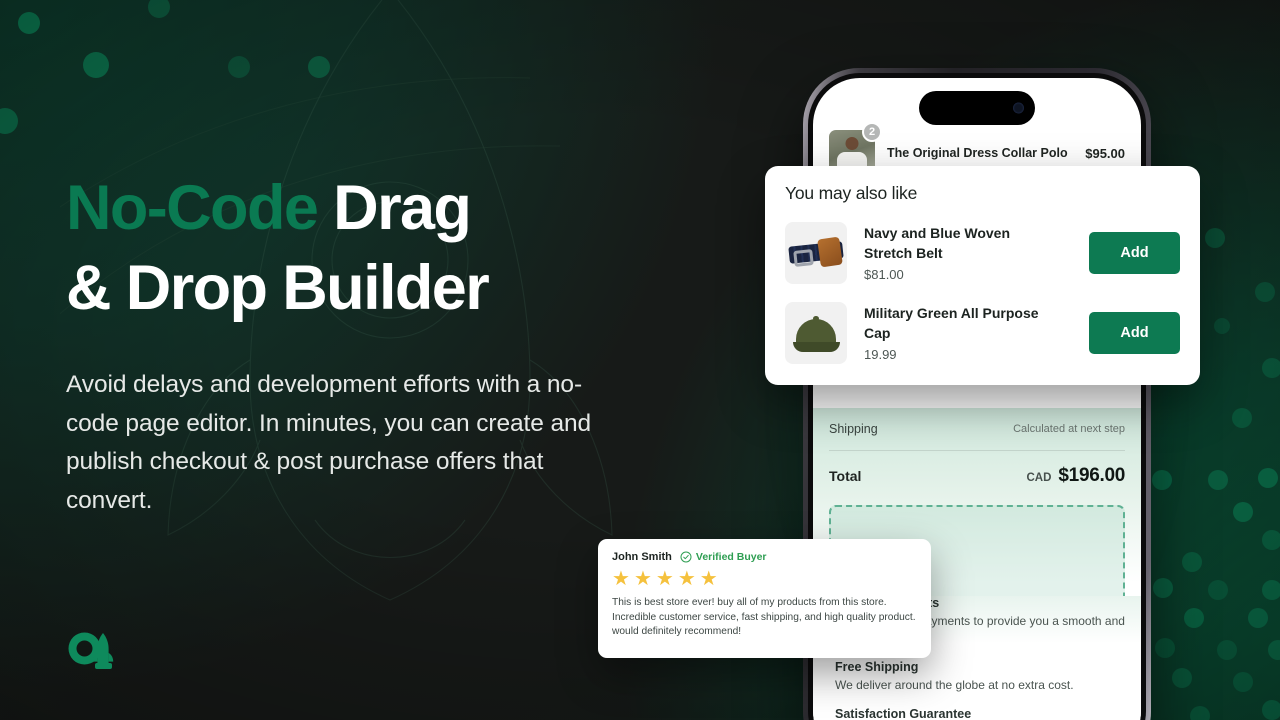 The height and width of the screenshot is (720, 1280). Describe the element at coordinates (192, 208) in the screenshot. I see `headline-accent: No-Code` at that location.